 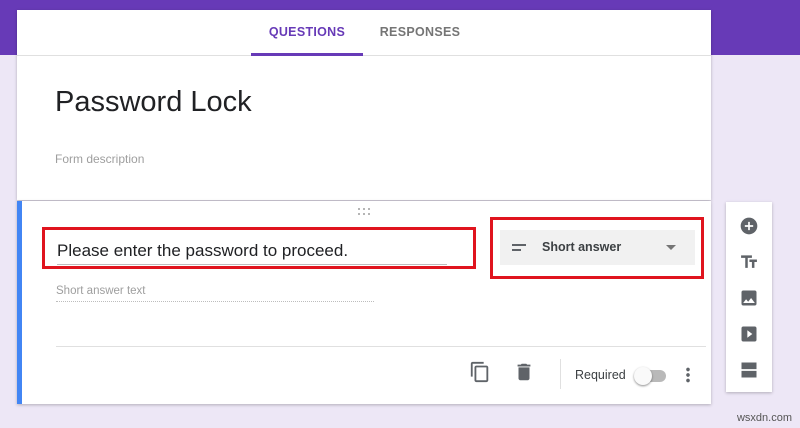 I want to click on short-text-icon, so click(x=521, y=248).